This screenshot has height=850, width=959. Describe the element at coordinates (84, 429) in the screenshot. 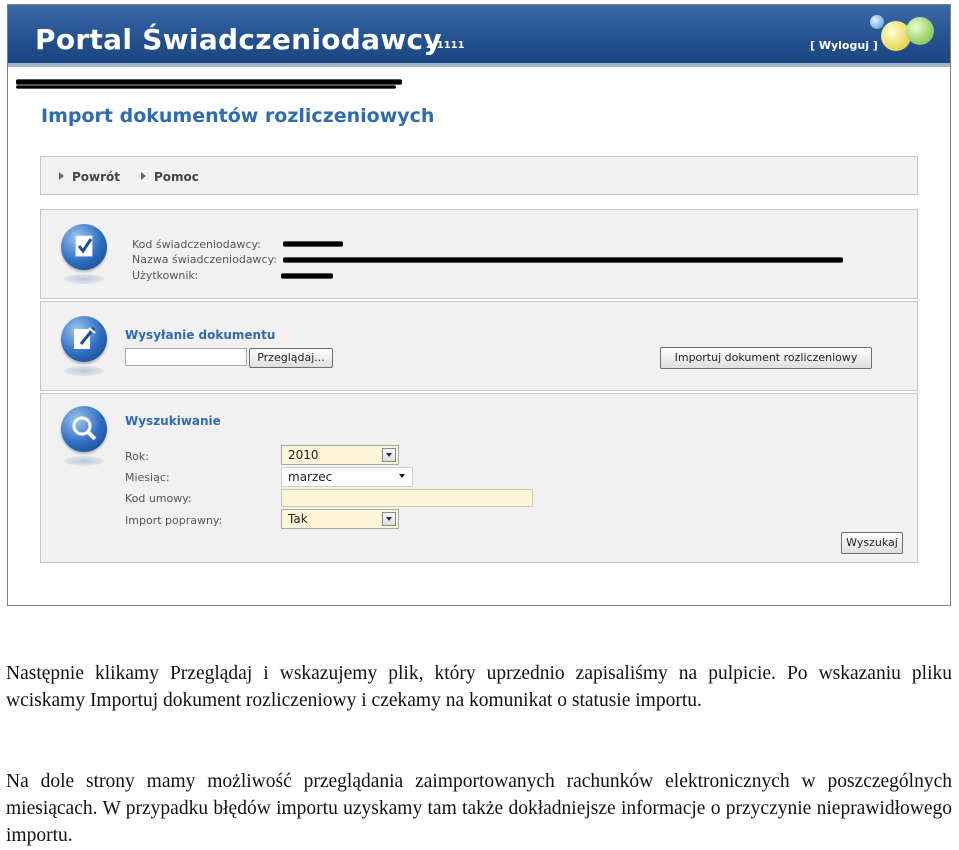

I see `magnifier-icon` at that location.